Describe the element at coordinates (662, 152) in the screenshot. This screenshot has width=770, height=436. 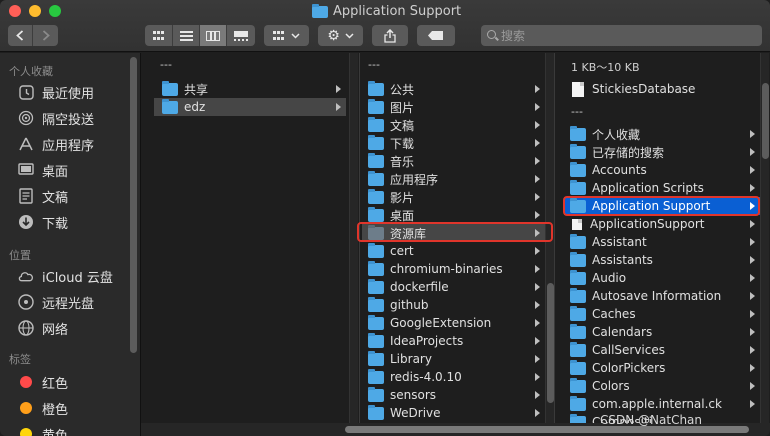
I see `list-item: 已存储的搜索` at that location.